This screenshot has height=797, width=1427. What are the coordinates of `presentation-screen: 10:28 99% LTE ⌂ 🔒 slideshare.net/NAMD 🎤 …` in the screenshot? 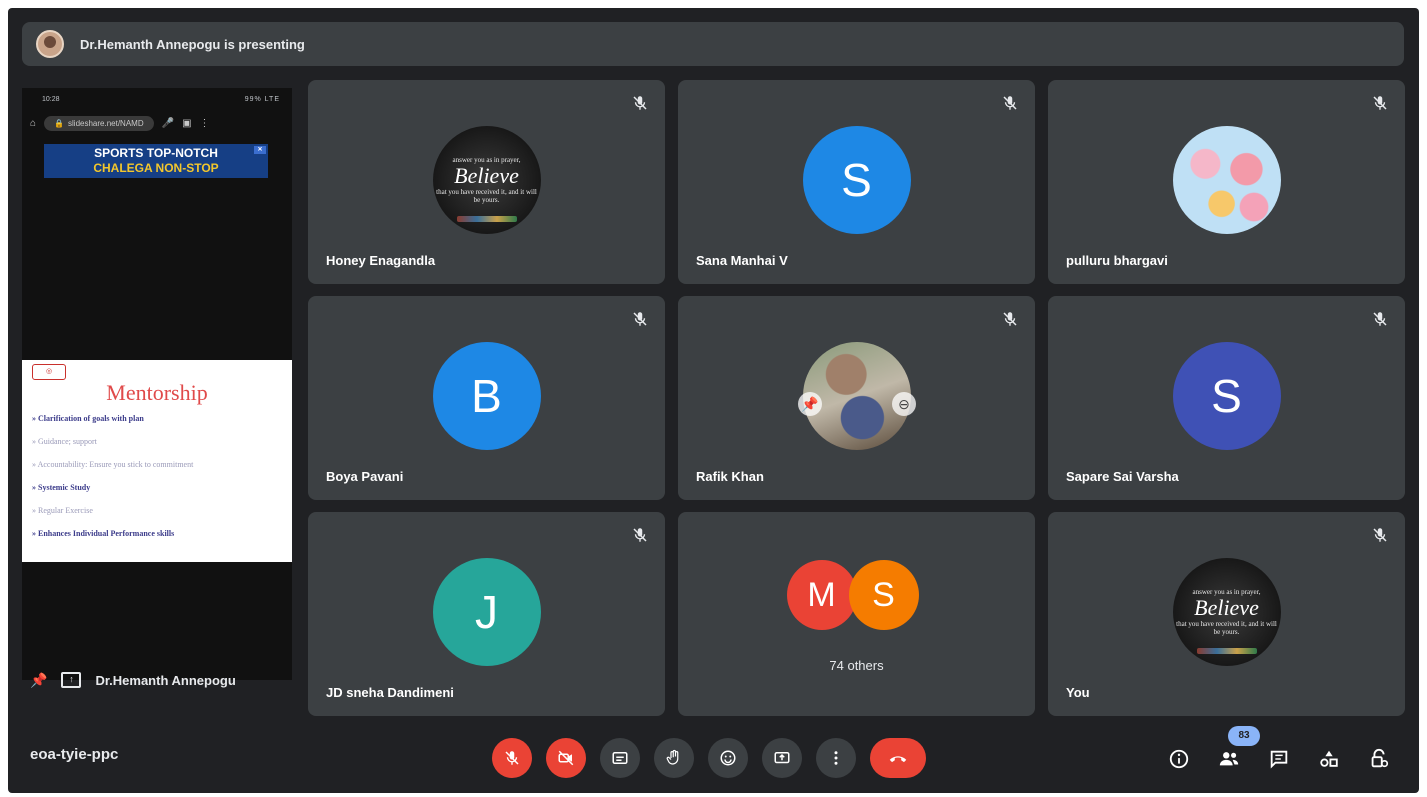 It's located at (157, 384).